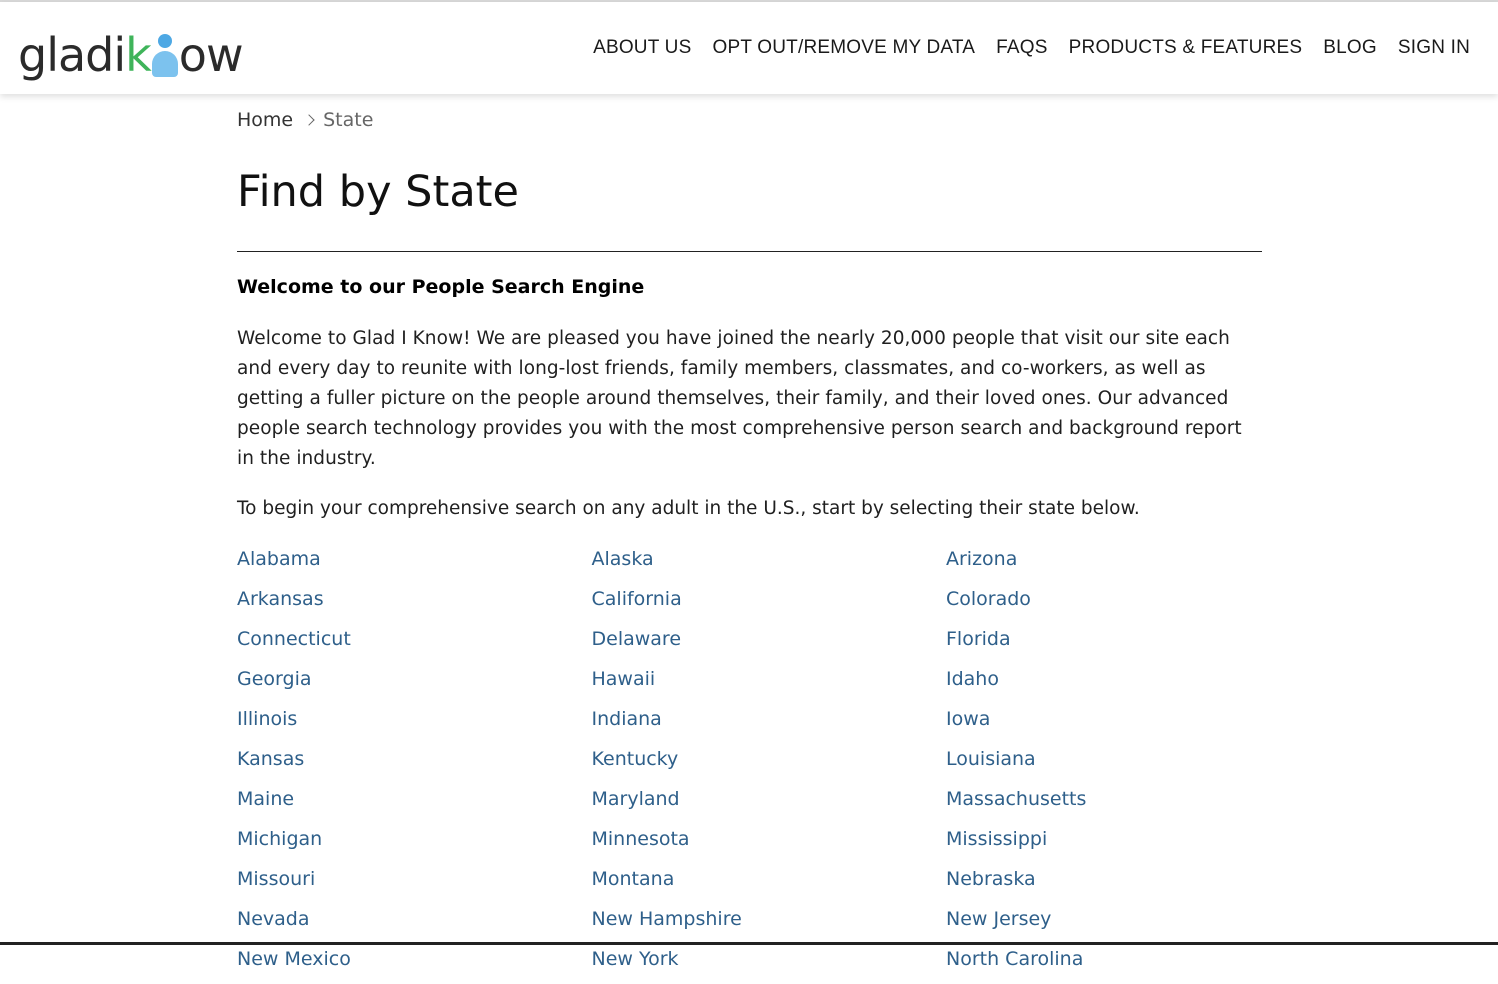 This screenshot has height=984, width=1498. What do you see at coordinates (414, 684) in the screenshot?
I see `state-link-georgia: Georgia` at bounding box center [414, 684].